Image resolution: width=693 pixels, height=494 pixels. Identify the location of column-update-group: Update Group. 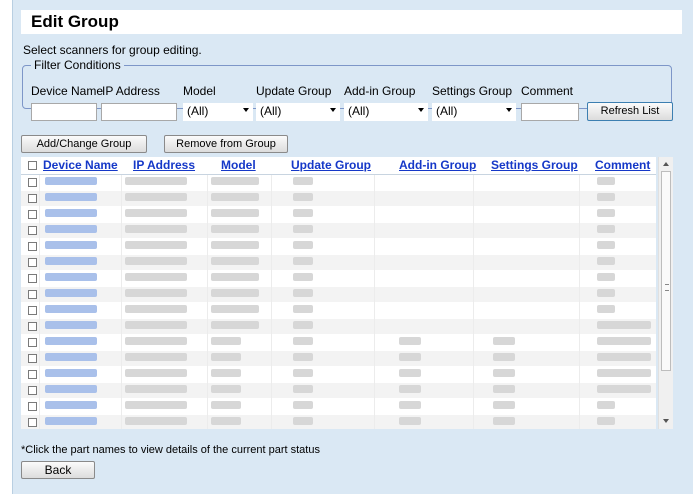
(331, 165).